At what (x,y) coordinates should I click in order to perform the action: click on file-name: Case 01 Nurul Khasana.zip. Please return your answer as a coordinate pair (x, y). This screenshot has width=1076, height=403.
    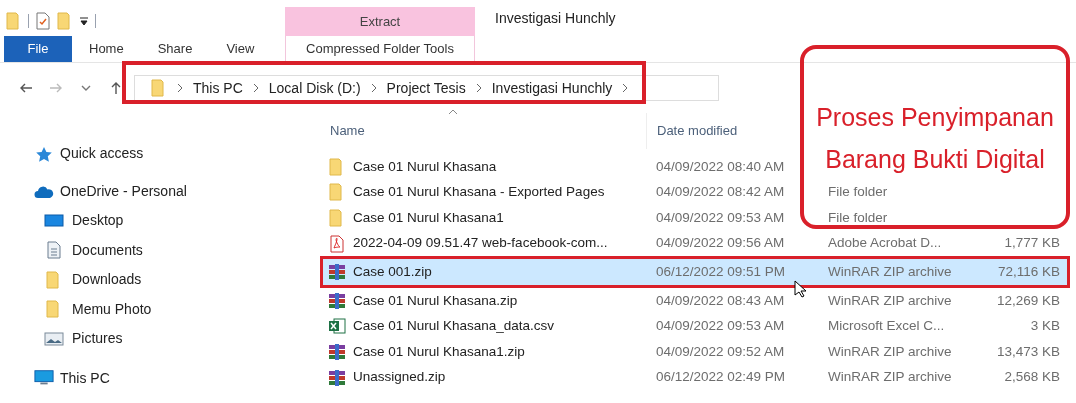
    Looking at the image, I should click on (435, 300).